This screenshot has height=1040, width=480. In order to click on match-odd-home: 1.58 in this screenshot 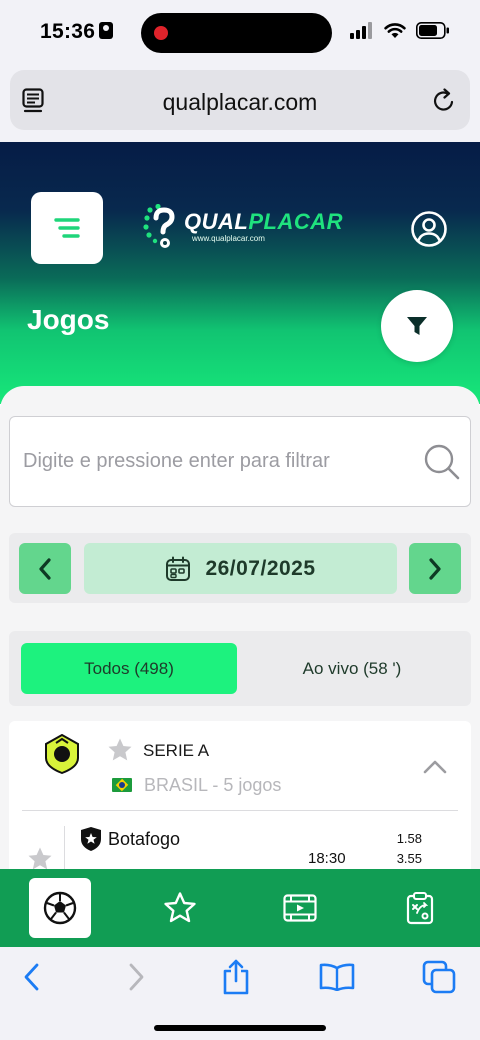, I will do `click(409, 838)`.